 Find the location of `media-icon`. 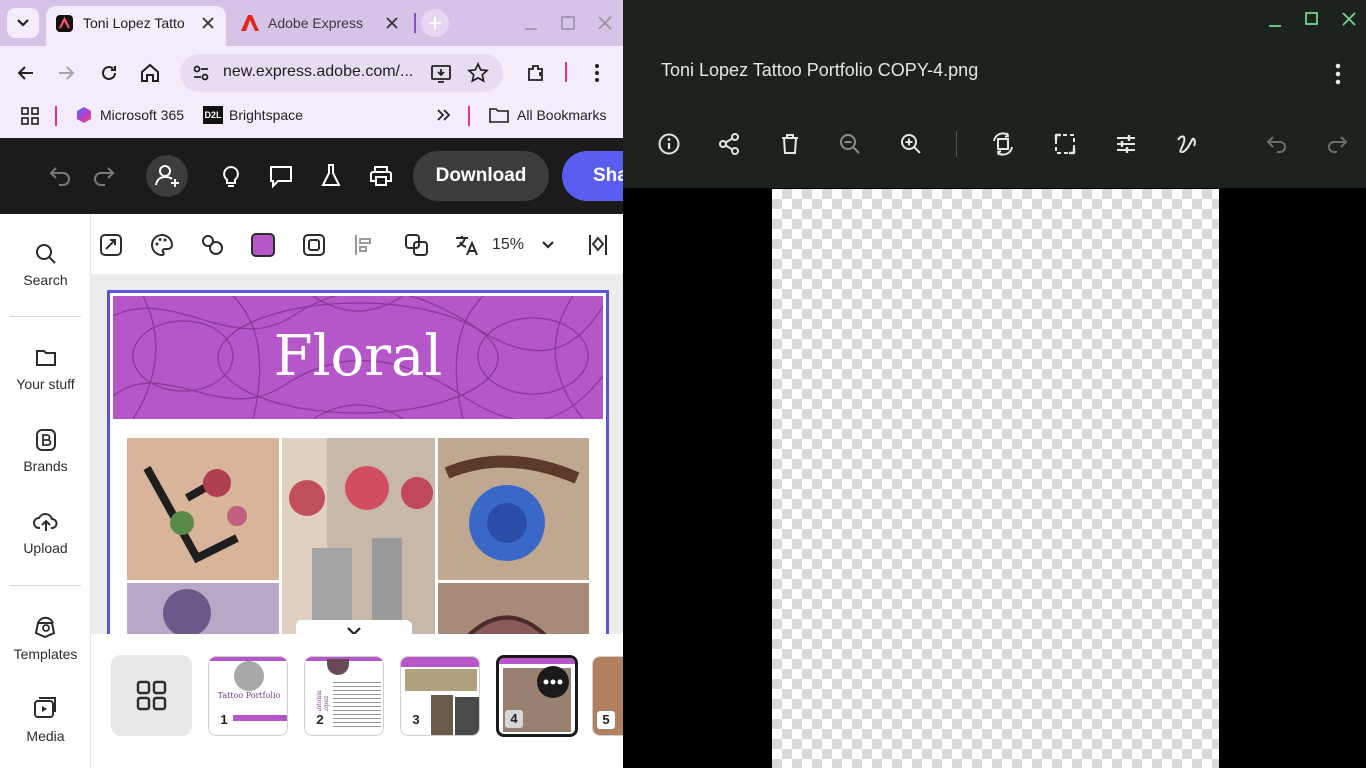

media-icon is located at coordinates (44, 707).